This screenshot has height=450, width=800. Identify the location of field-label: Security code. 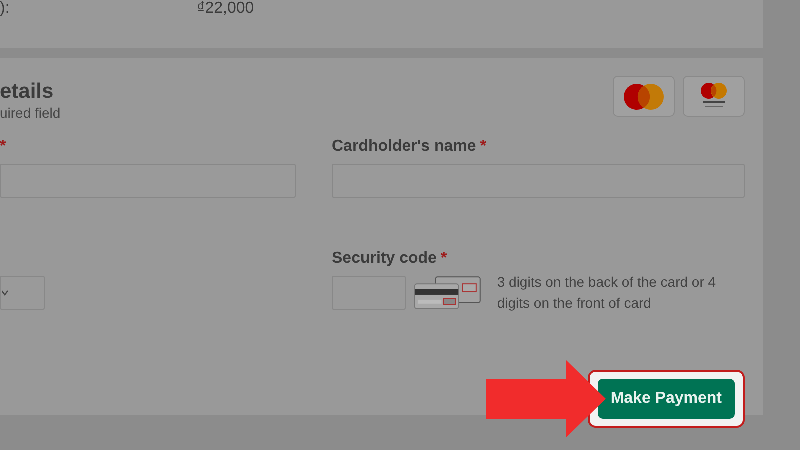
(384, 258).